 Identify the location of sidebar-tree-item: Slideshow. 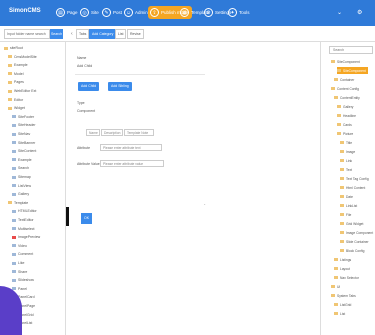
(23, 280).